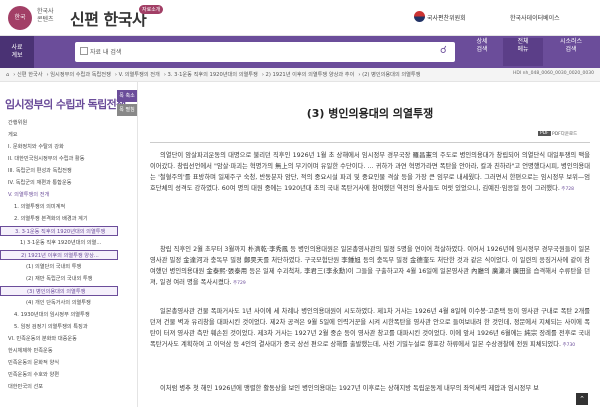  What do you see at coordinates (211, 75) in the screenshot?
I see `breadcrumb-item: › 3. 3·1운동 직후의 1920년대의 의열투쟁` at bounding box center [211, 75].